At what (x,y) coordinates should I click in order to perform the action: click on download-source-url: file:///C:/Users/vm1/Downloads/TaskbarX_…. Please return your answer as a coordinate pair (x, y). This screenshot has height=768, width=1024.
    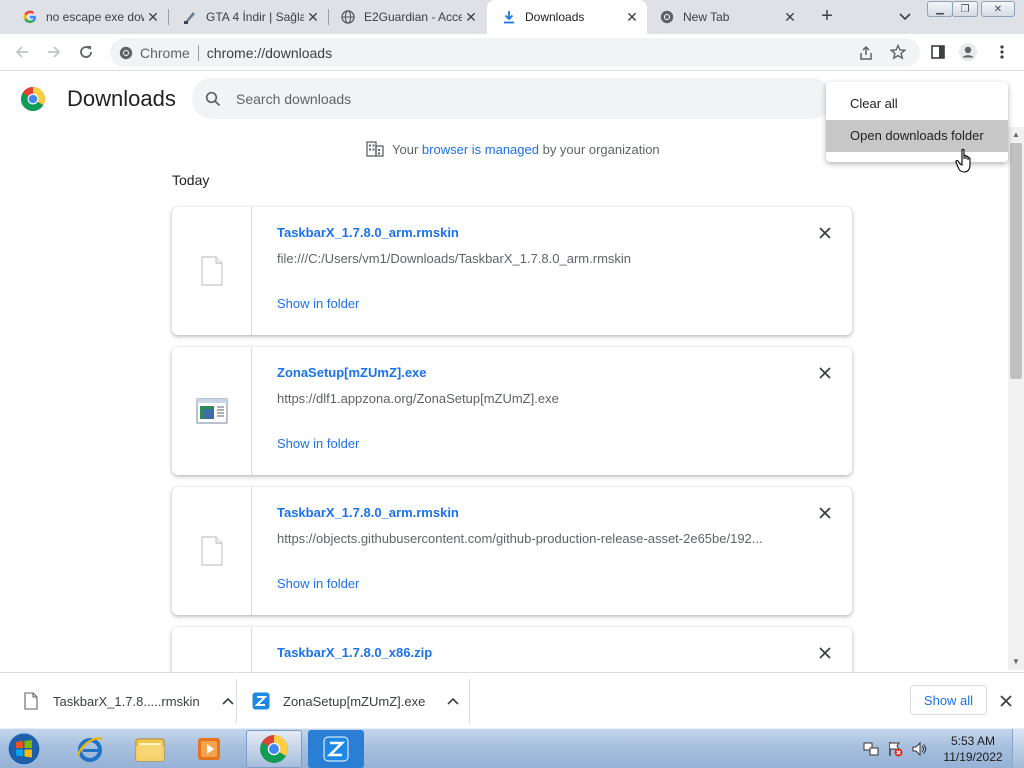
    Looking at the image, I should click on (454, 258).